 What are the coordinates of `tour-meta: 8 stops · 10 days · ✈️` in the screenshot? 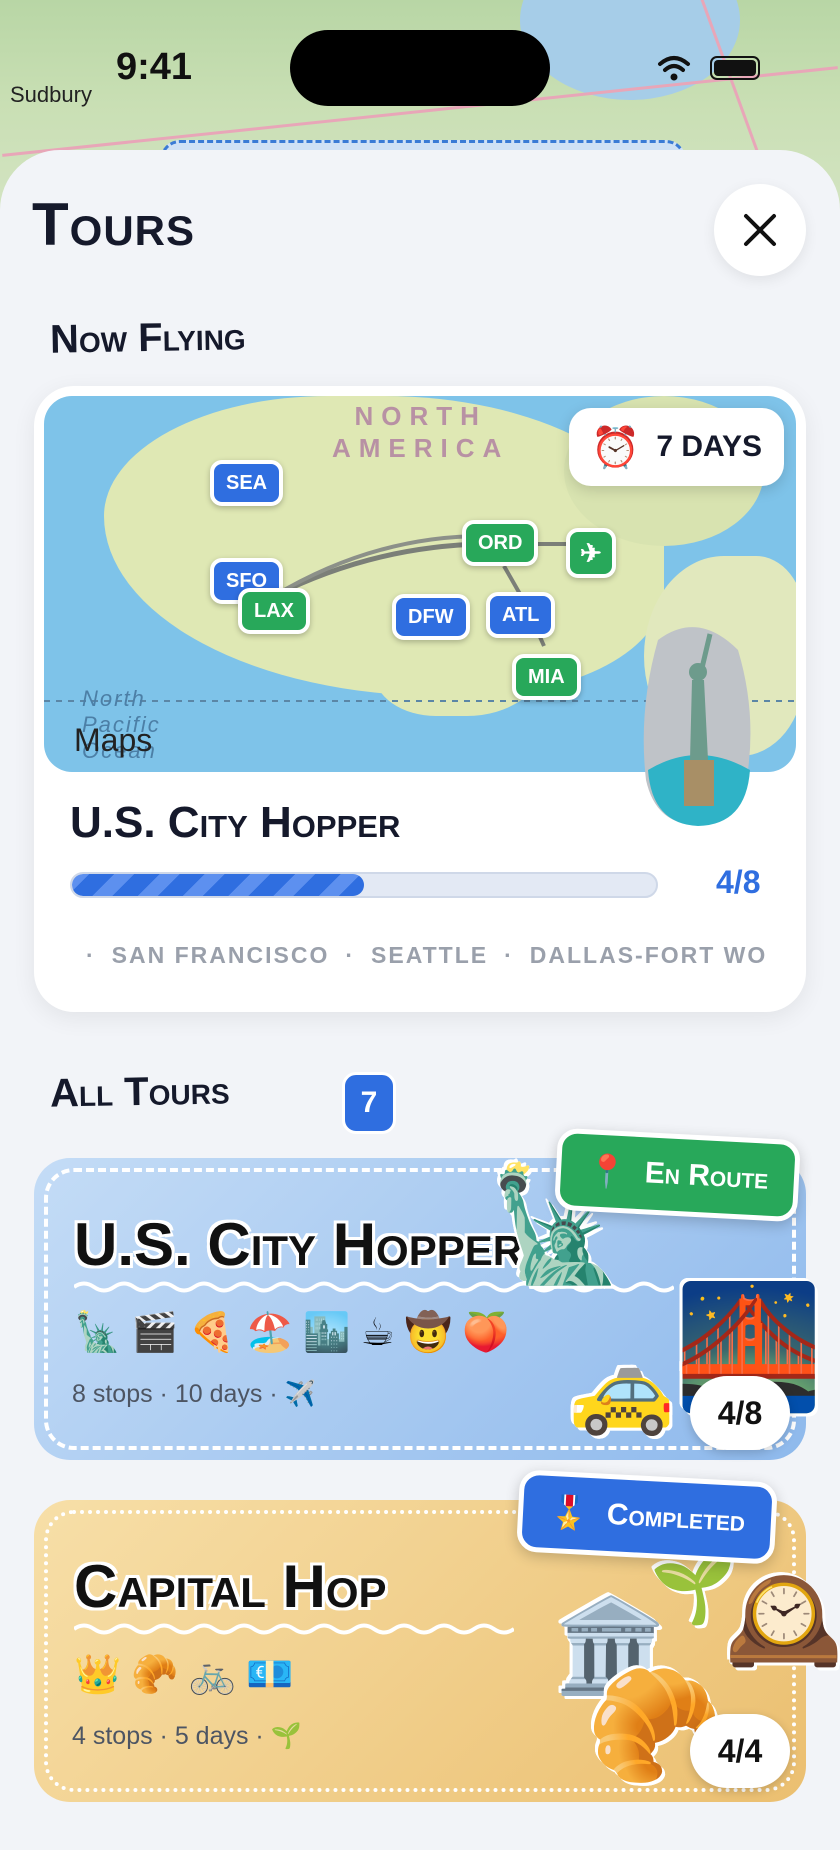 It's located at (194, 1394).